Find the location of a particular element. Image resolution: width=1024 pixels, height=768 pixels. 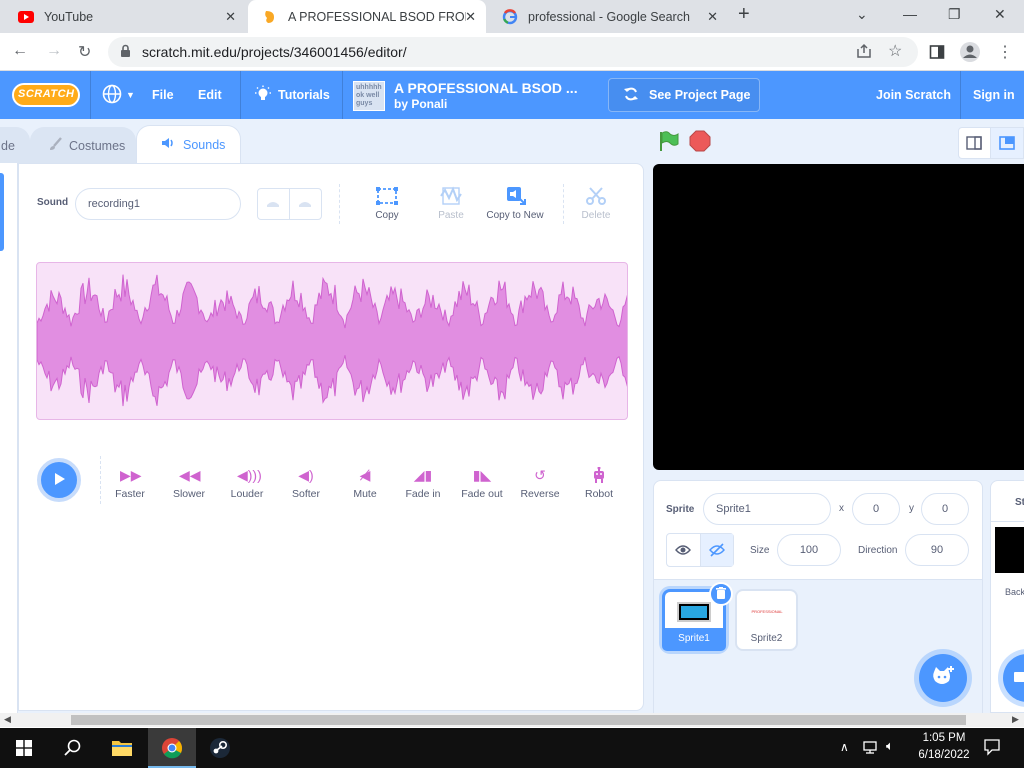

add-sprite-button is located at coordinates (943, 678).